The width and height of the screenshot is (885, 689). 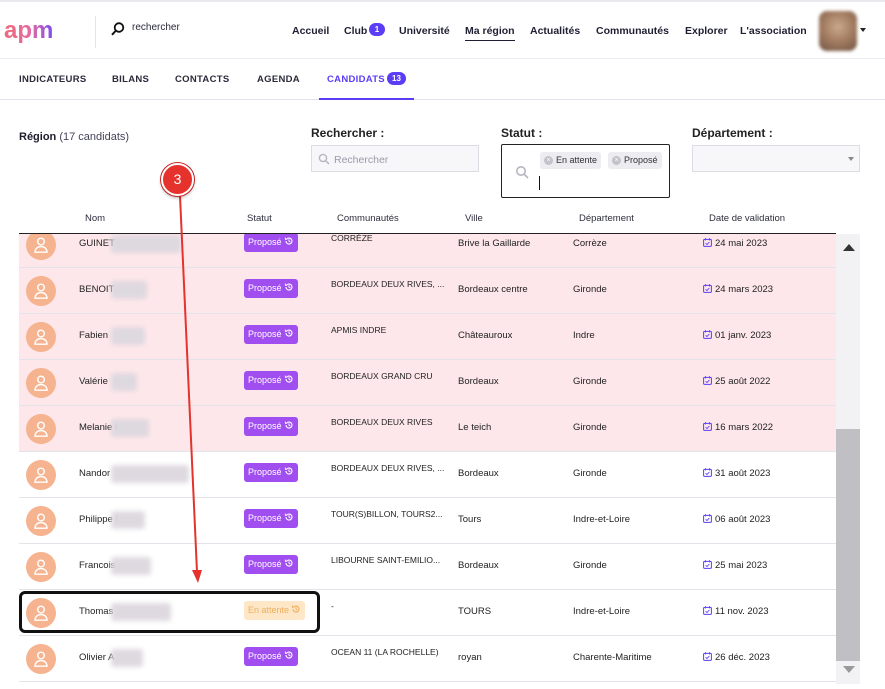 What do you see at coordinates (632, 31) in the screenshot?
I see `nav-communautes: Communautés` at bounding box center [632, 31].